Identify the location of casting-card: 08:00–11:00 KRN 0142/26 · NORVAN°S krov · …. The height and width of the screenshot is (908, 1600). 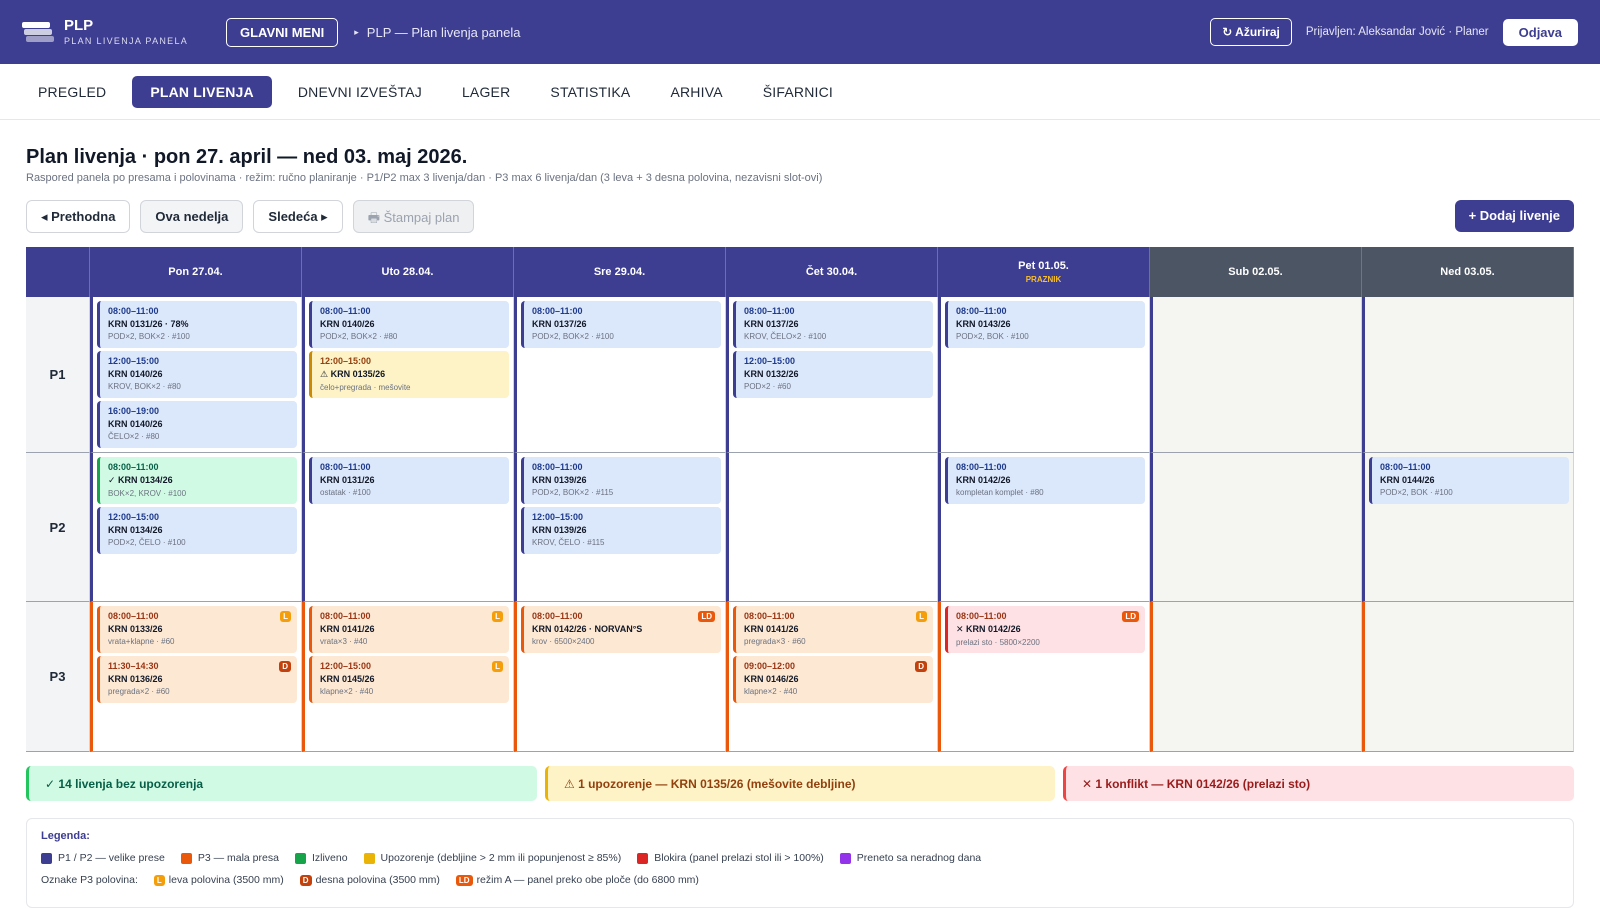
(621, 629).